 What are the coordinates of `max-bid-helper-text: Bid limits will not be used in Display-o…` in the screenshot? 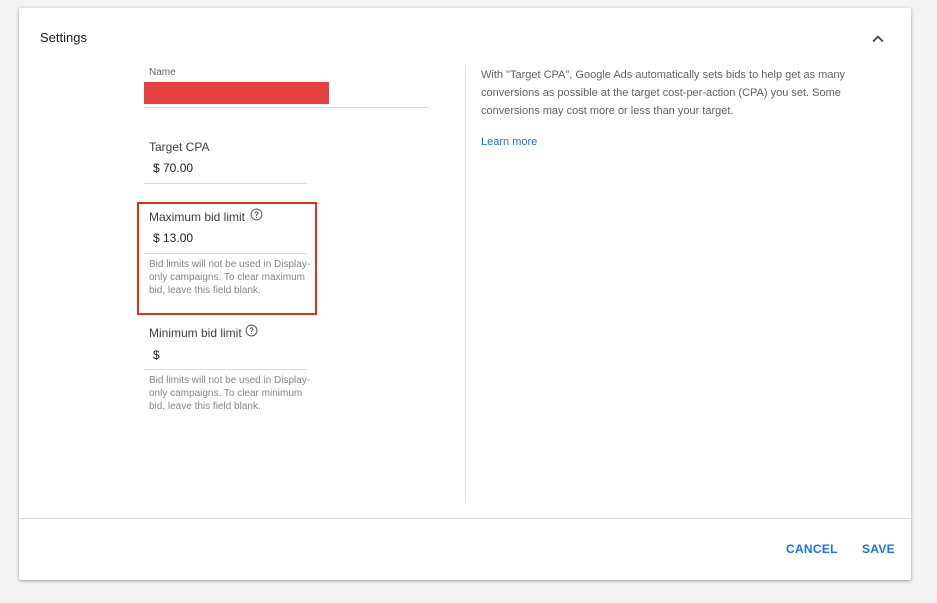 It's located at (230, 277).